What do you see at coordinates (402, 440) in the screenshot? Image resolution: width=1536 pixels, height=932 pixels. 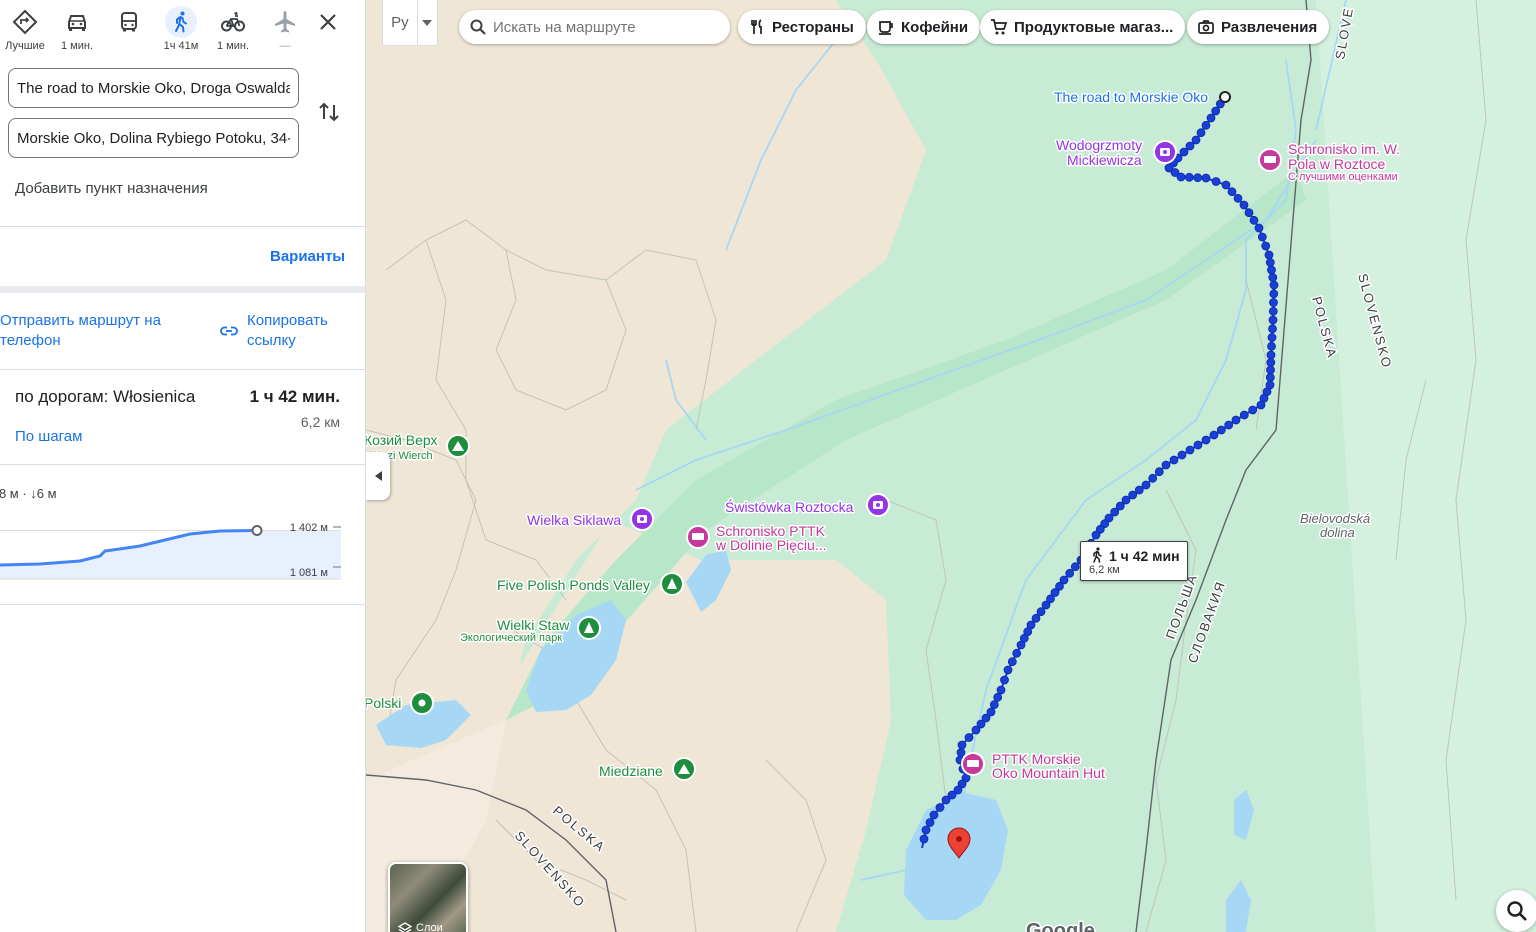 I see `label-kozi: Козий Верх` at bounding box center [402, 440].